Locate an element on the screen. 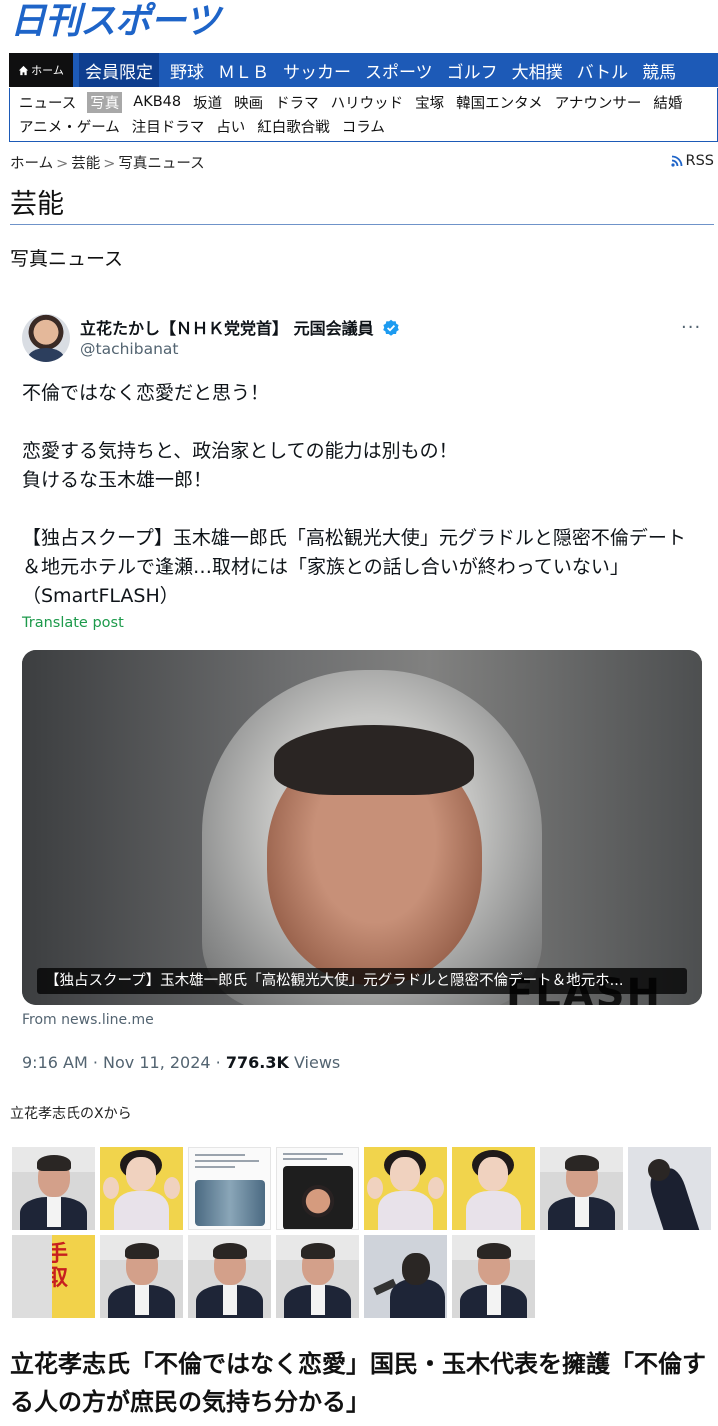 Image resolution: width=718 pixels, height=1426 pixels. nav-item-battle: バトル is located at coordinates (603, 70).